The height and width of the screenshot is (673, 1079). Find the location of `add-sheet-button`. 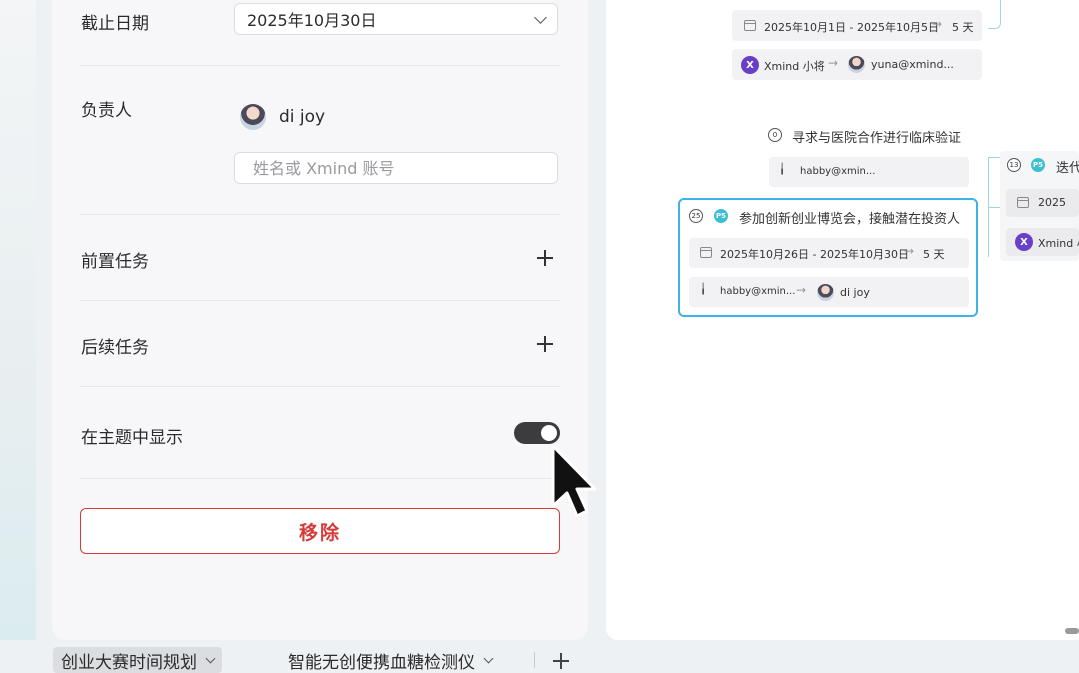

add-sheet-button is located at coordinates (561, 661).